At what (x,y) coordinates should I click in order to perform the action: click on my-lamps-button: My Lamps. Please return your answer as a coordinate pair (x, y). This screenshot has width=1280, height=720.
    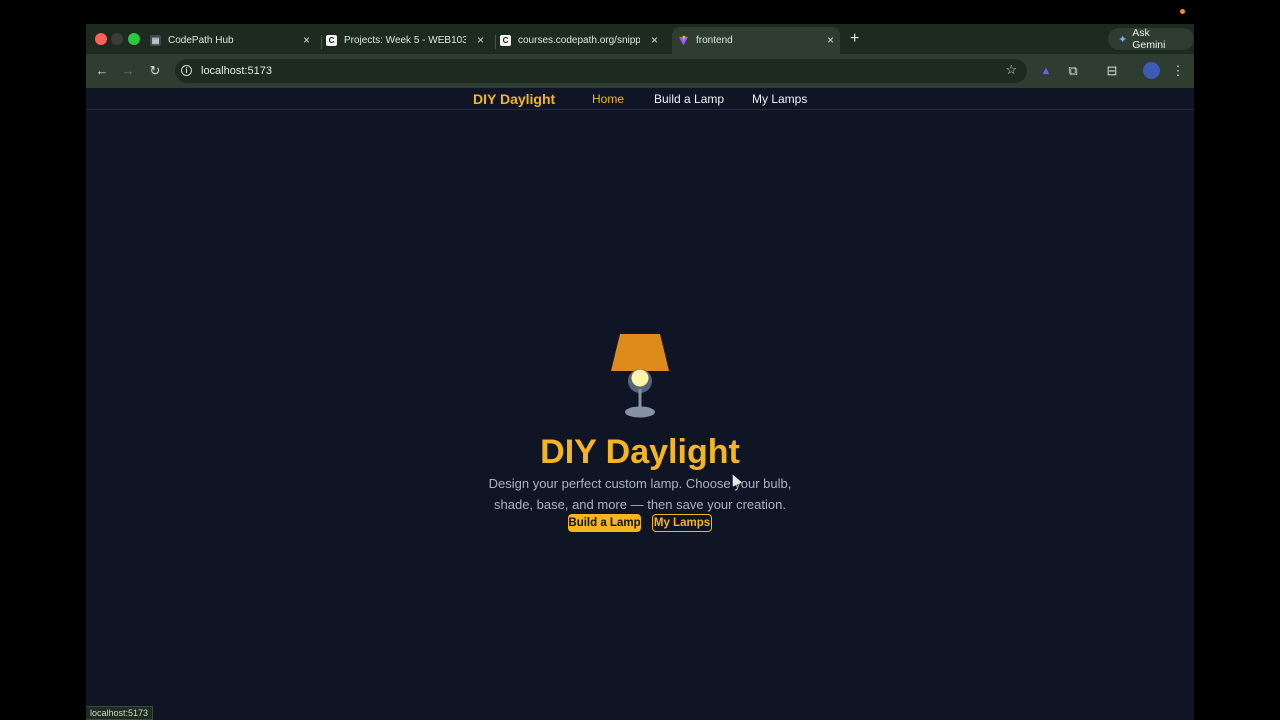
    Looking at the image, I should click on (682, 523).